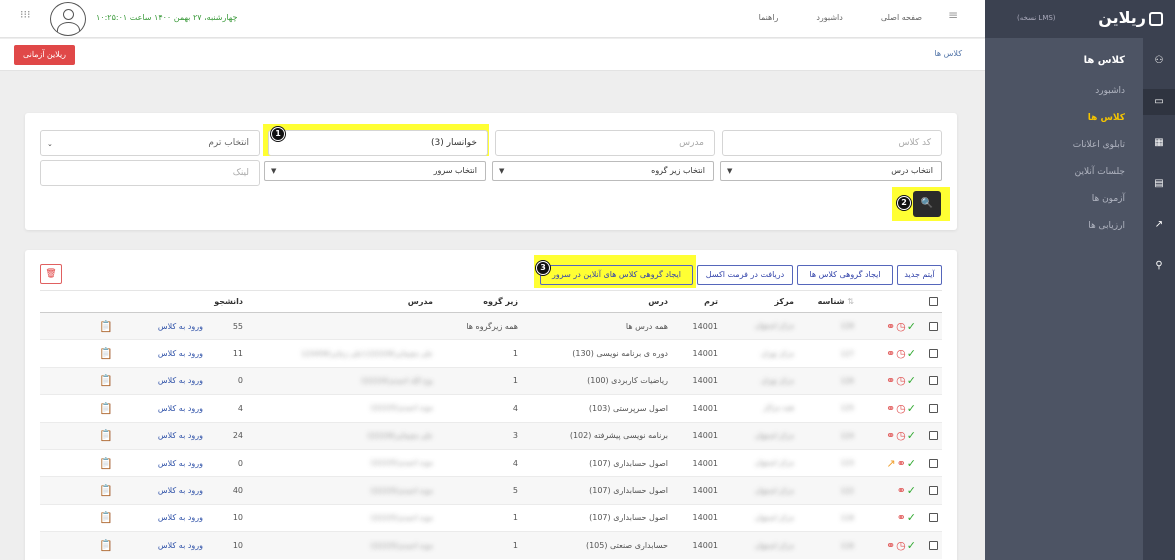 The image size is (1175, 560). Describe the element at coordinates (927, 204) in the screenshot. I see `search-button: 🔍` at that location.